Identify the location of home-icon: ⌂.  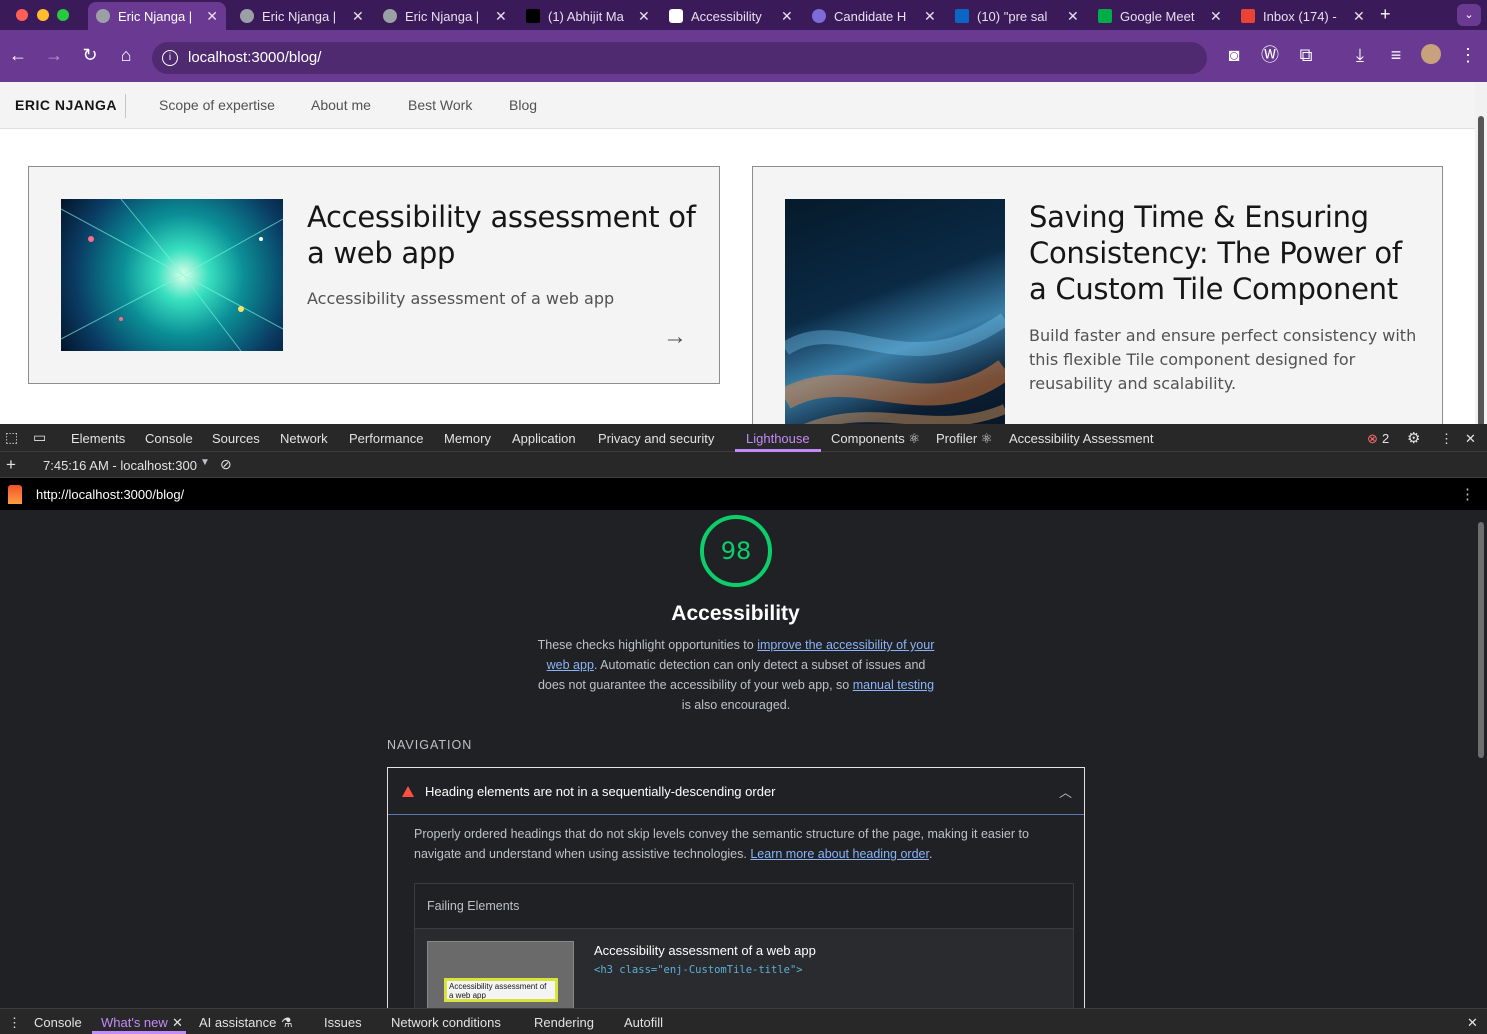
(126, 55).